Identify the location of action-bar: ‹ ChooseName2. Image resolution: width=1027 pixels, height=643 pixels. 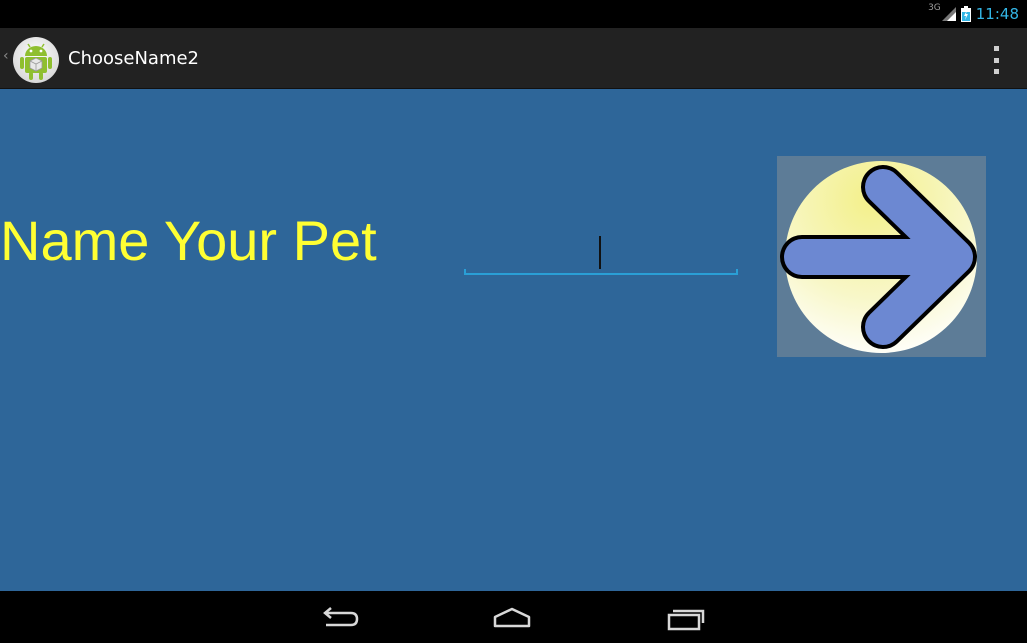
(513, 58).